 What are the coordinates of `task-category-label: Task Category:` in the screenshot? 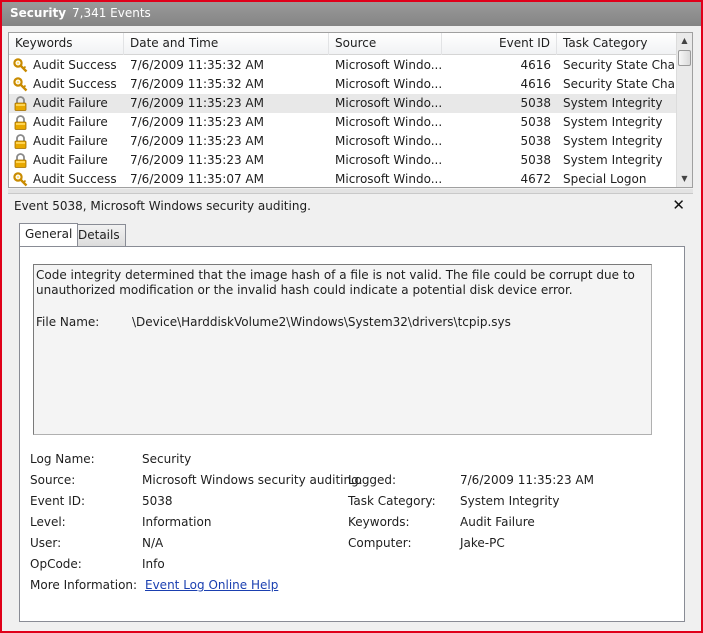 It's located at (392, 501).